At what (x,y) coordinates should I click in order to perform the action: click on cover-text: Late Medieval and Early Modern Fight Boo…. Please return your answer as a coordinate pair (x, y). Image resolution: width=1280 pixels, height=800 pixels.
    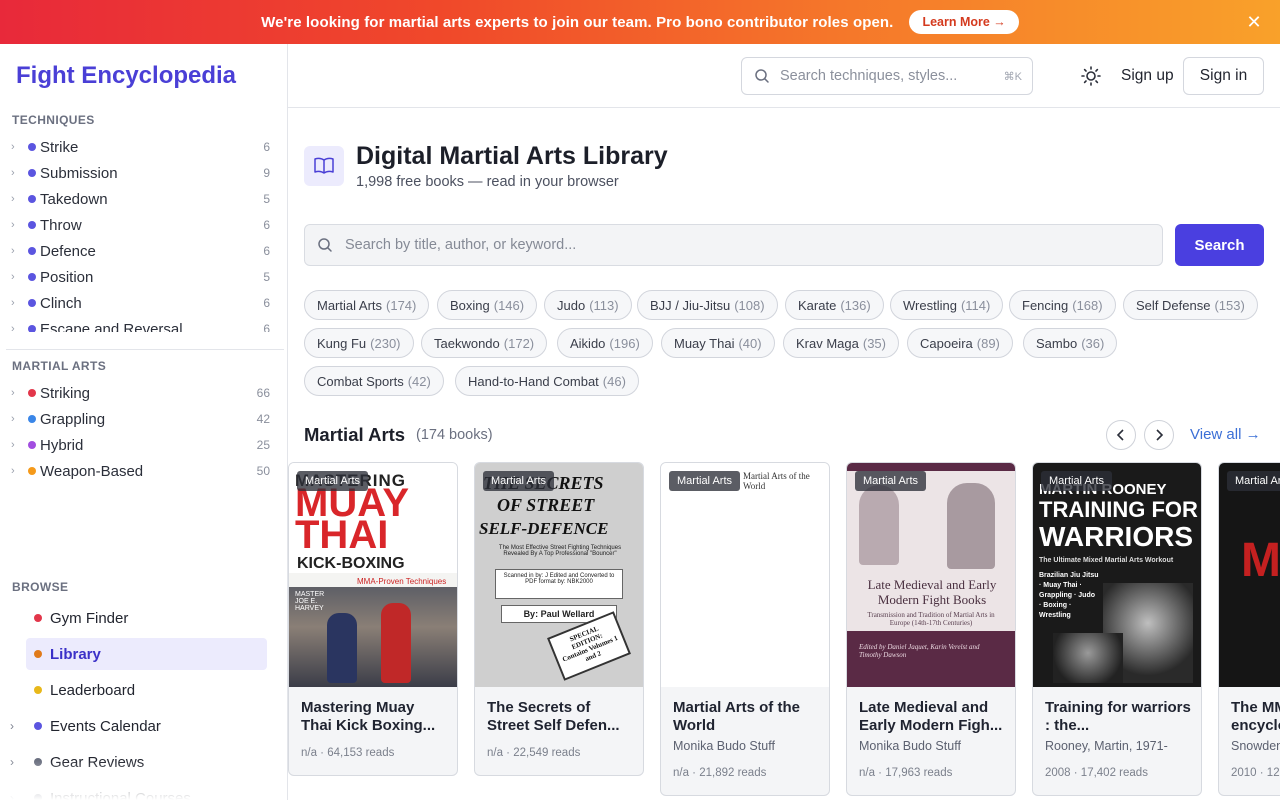
    Looking at the image, I should click on (932, 592).